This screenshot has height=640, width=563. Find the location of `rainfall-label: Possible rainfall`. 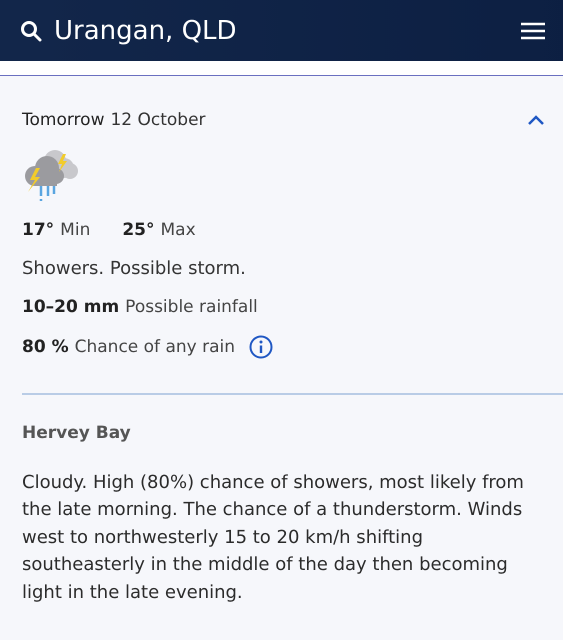

rainfall-label: Possible rainfall is located at coordinates (191, 307).